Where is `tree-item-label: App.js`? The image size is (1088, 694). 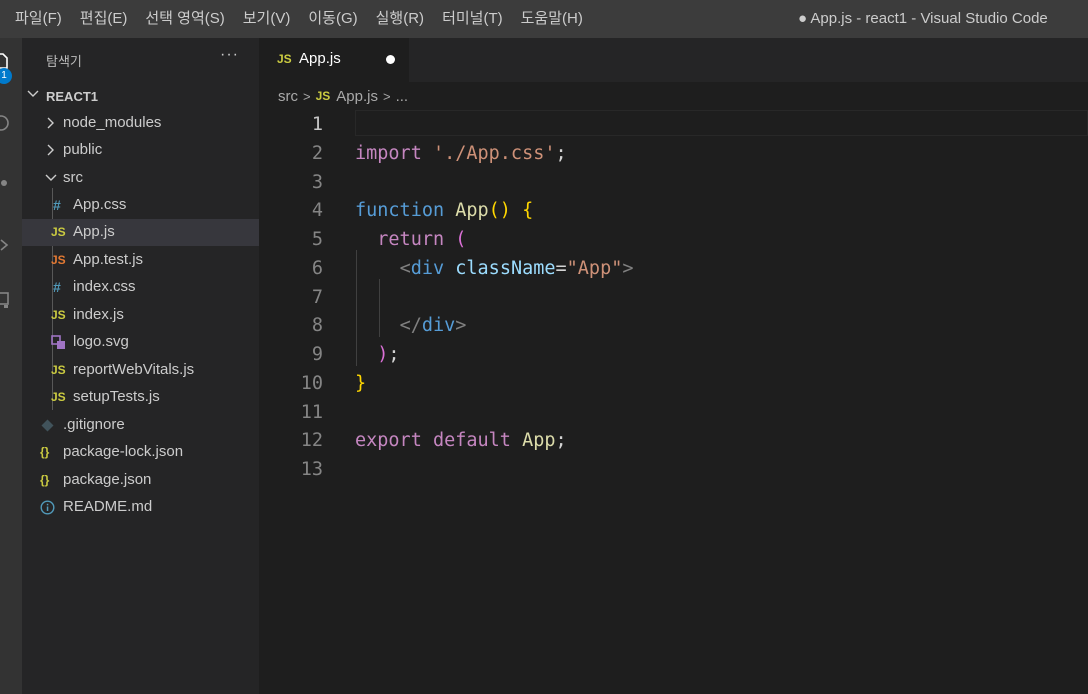 tree-item-label: App.js is located at coordinates (94, 231).